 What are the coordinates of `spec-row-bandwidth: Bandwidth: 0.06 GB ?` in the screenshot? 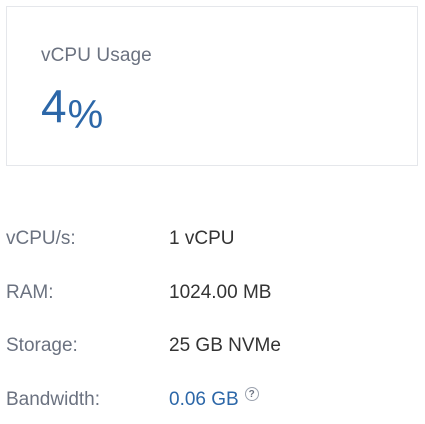 It's located at (212, 400).